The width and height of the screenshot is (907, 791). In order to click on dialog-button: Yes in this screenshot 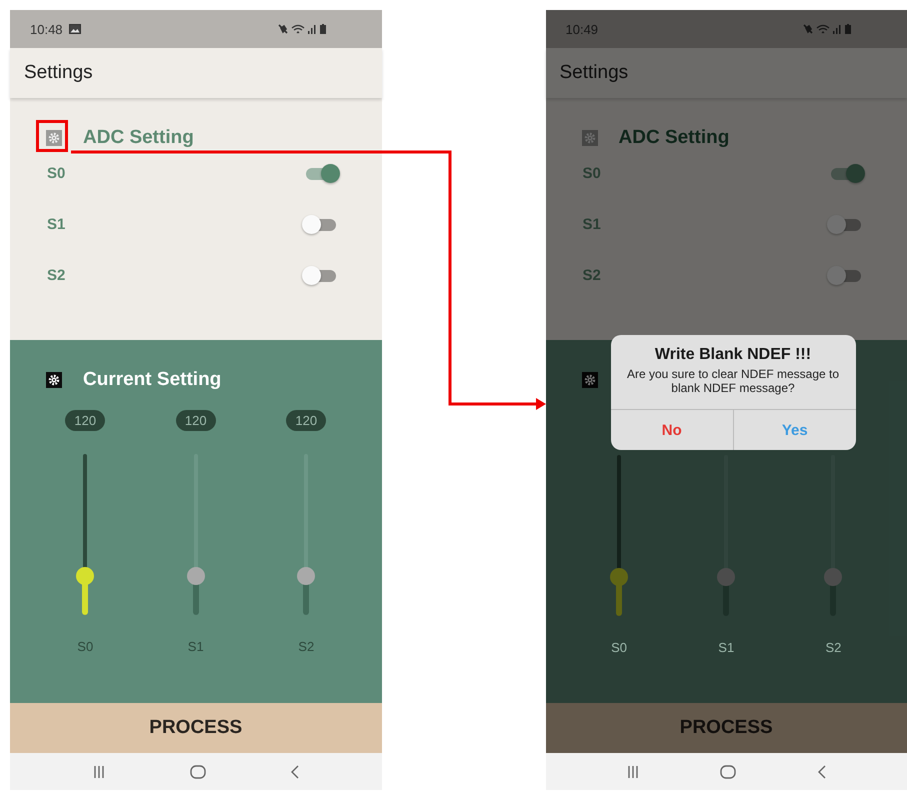, I will do `click(794, 430)`.